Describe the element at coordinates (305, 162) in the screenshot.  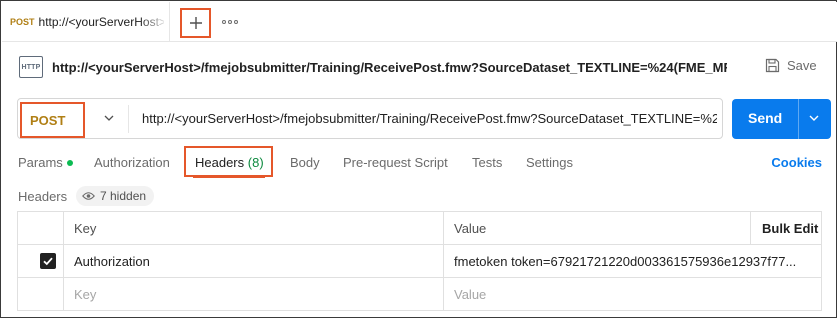
I see `tab-body: Body` at that location.